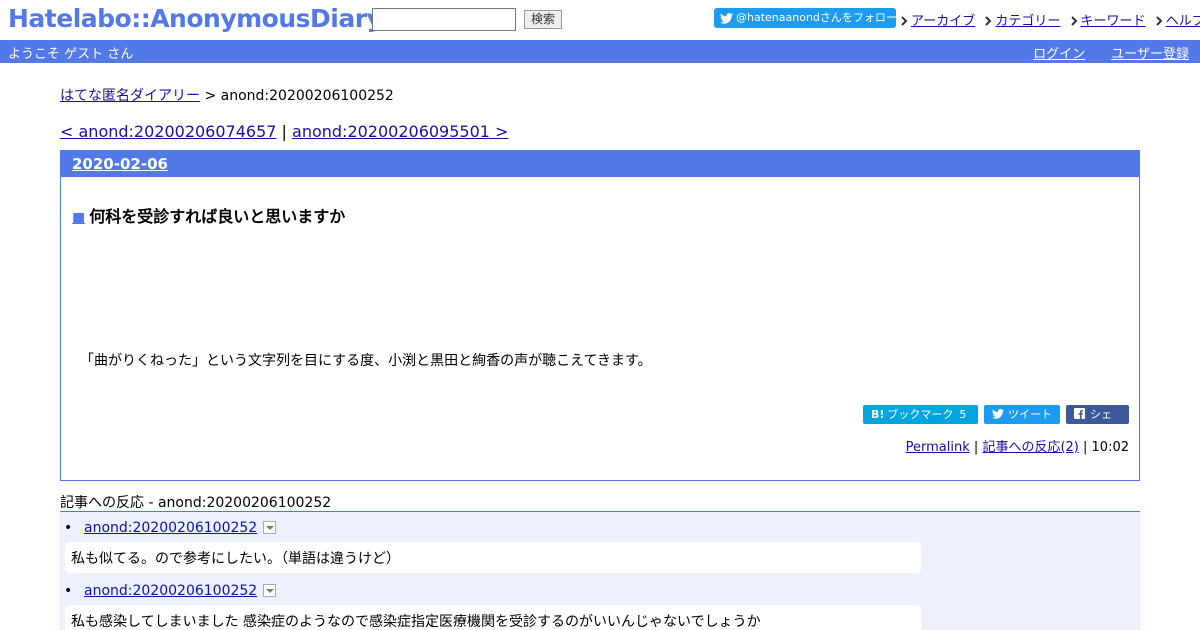  I want to click on entry-title: ■ 何科を受診すれば良いと思いますか, so click(208, 215).